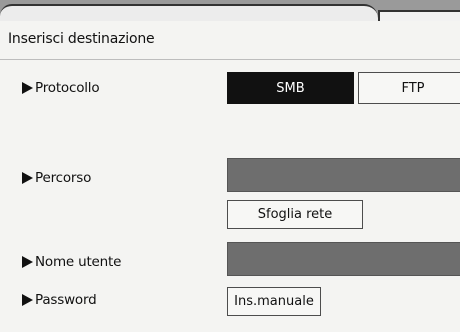 The height and width of the screenshot is (332, 460). Describe the element at coordinates (78, 262) in the screenshot. I see `username-label: Nome utente` at that location.